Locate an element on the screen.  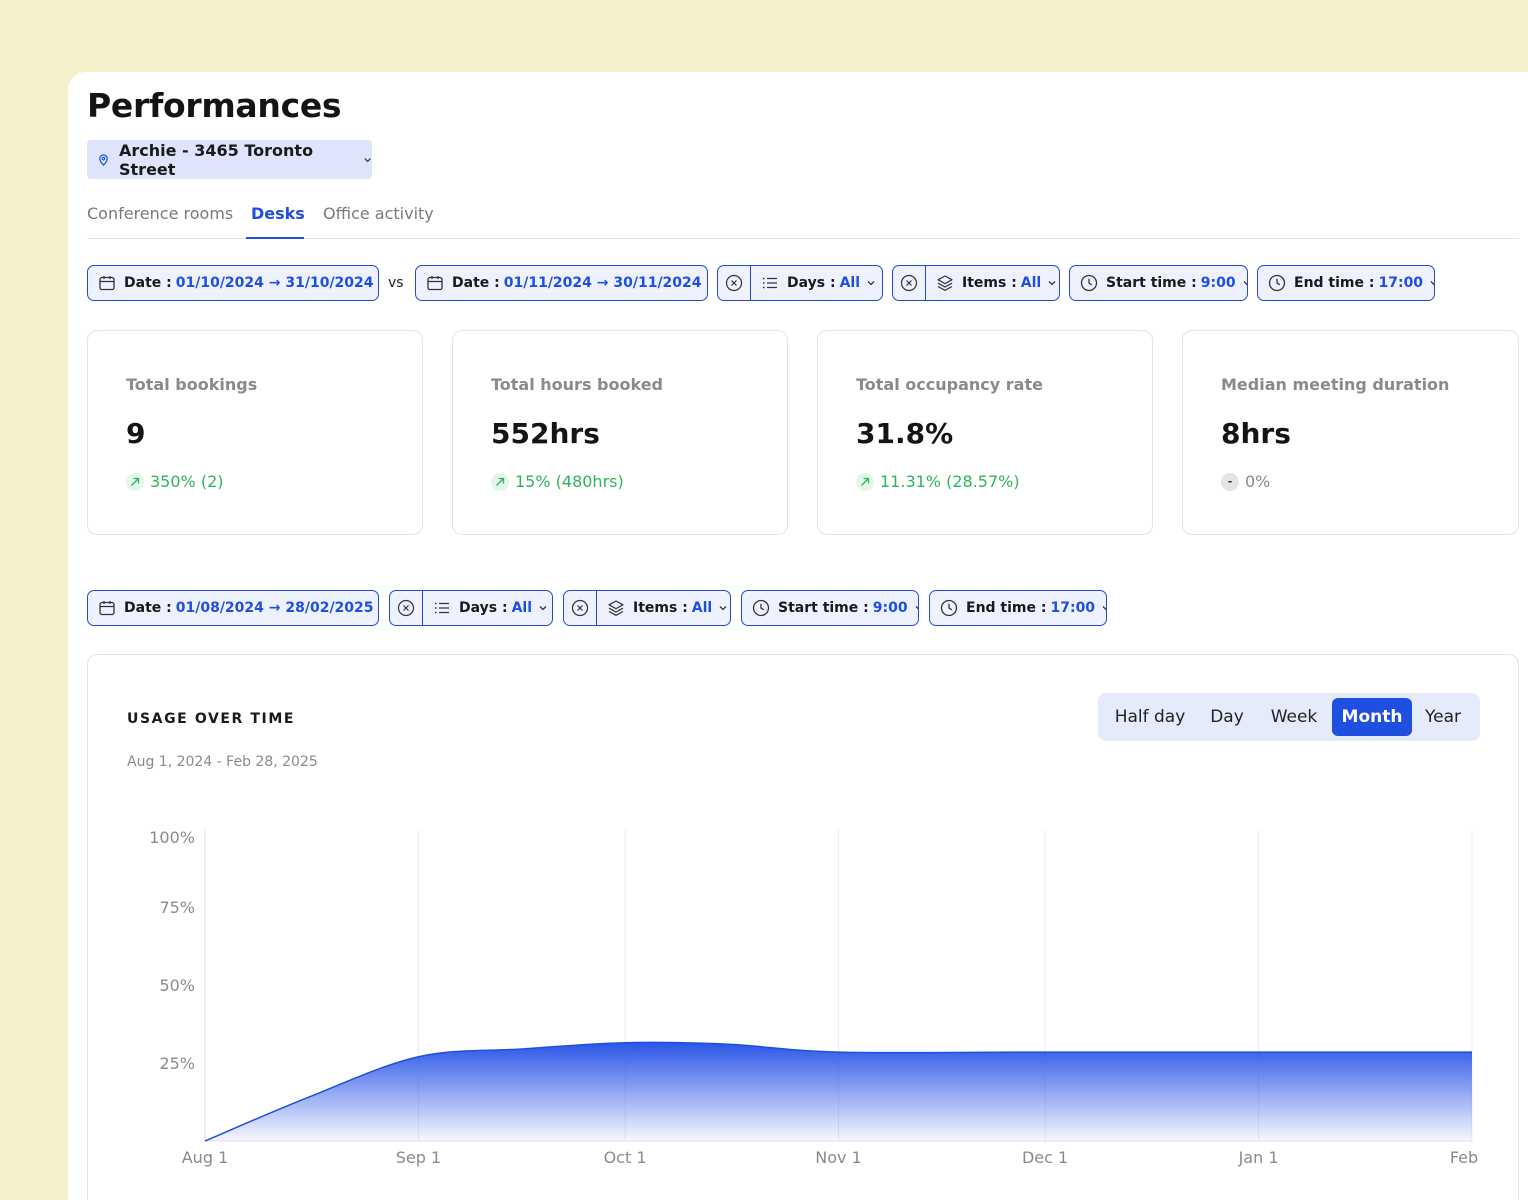
x-tick-label: Feb is located at coordinates (1464, 1157).